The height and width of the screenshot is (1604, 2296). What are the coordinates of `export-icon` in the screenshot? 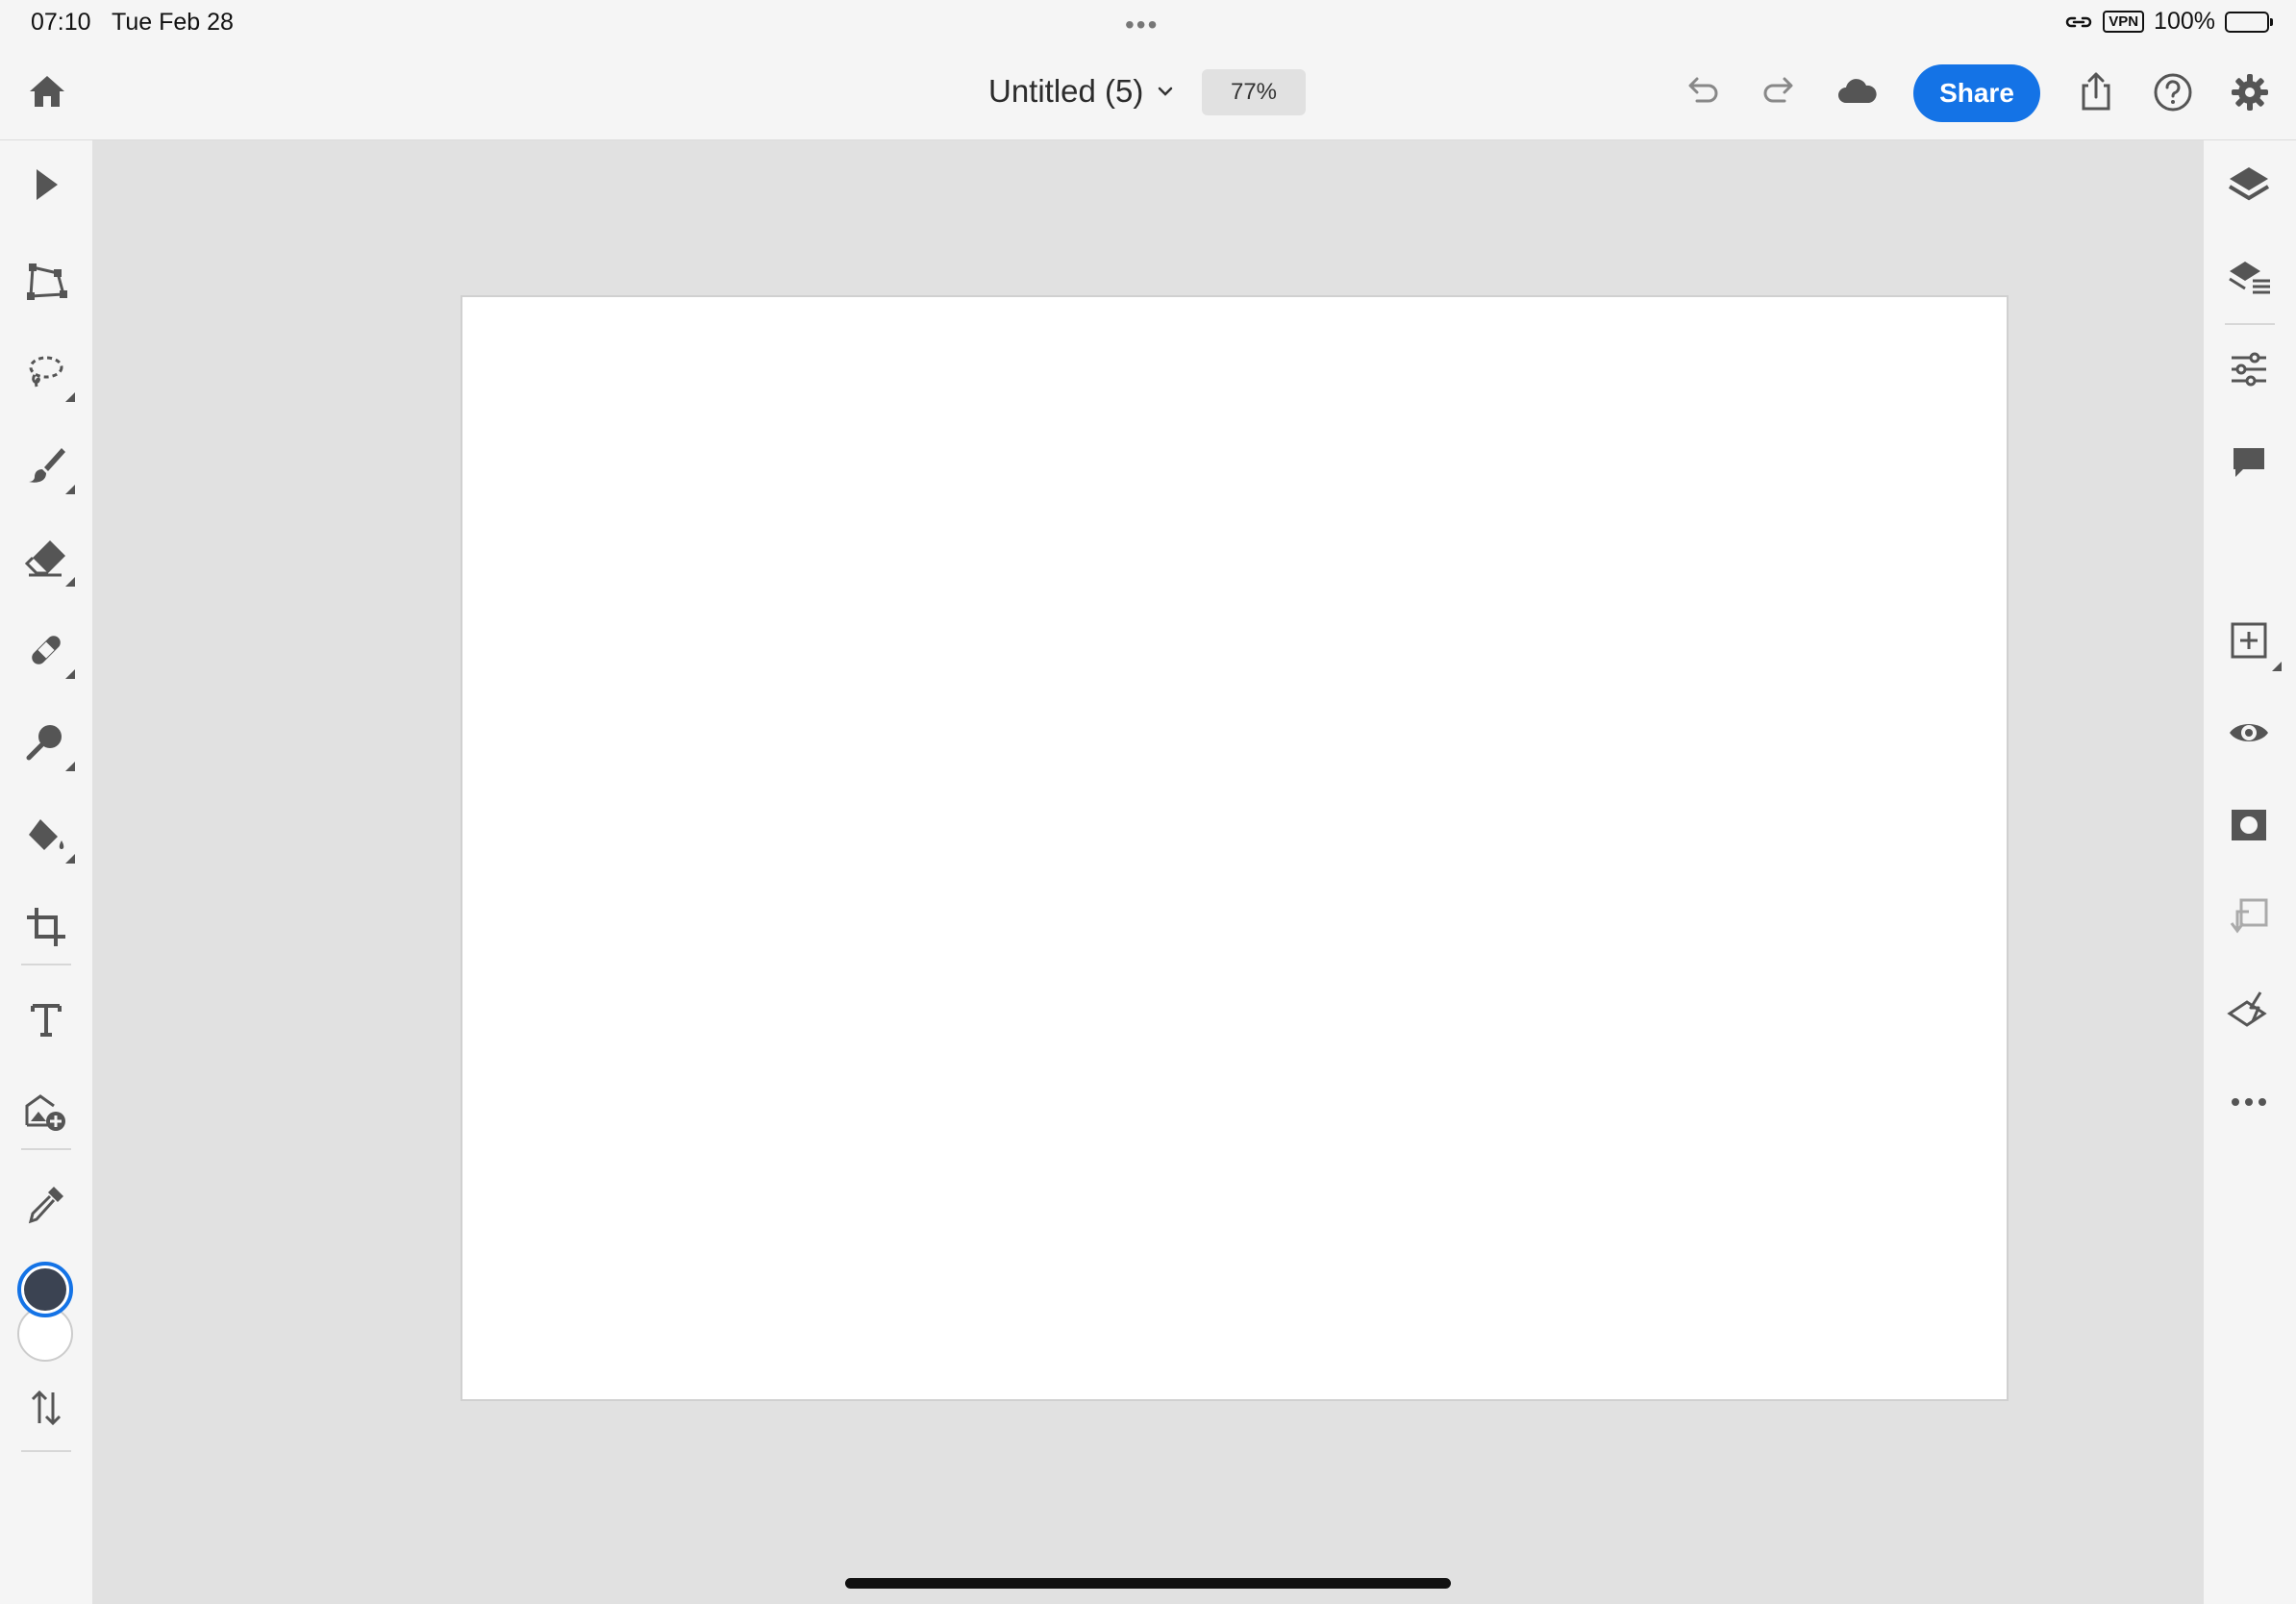 It's located at (2096, 92).